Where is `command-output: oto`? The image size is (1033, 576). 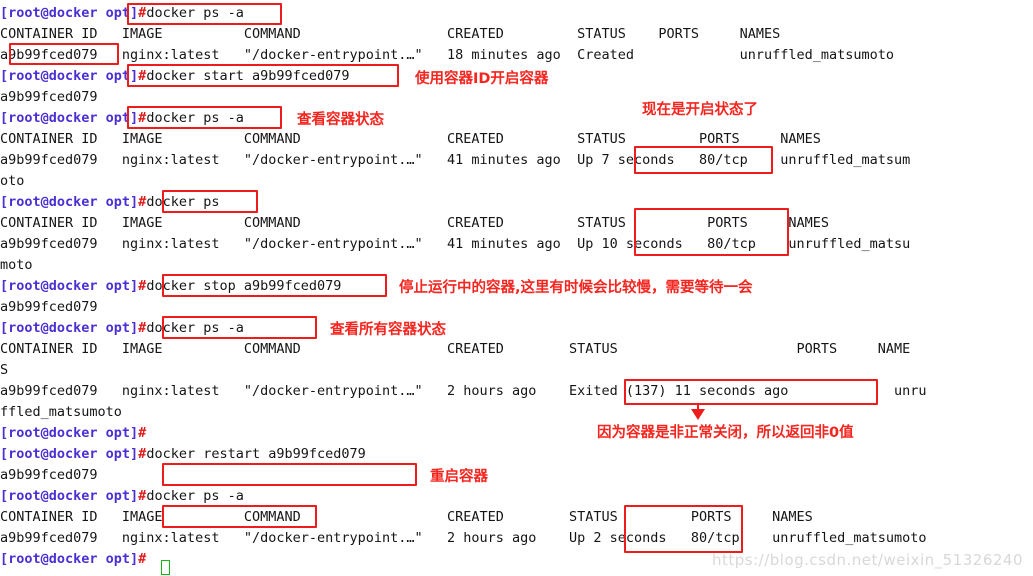
command-output: oto is located at coordinates (12, 181).